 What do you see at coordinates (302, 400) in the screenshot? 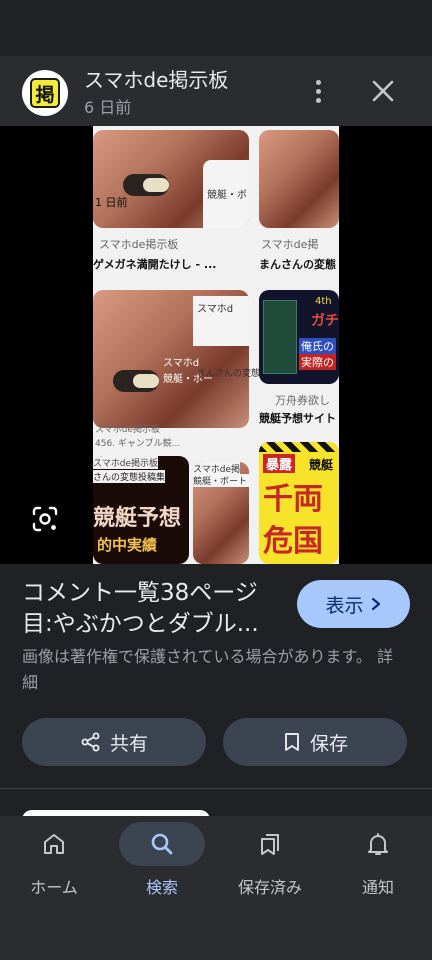
I see `tile-source: 万舟券欲し` at bounding box center [302, 400].